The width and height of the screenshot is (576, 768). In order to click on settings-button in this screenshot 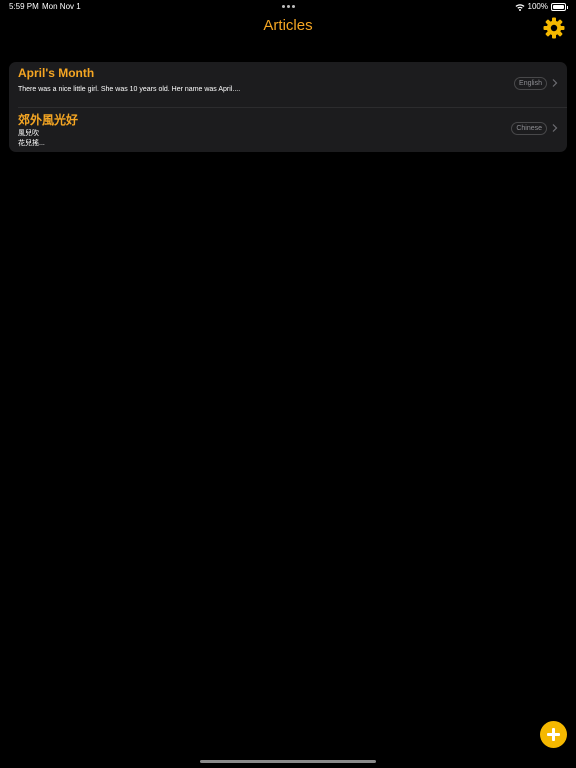, I will do `click(554, 28)`.